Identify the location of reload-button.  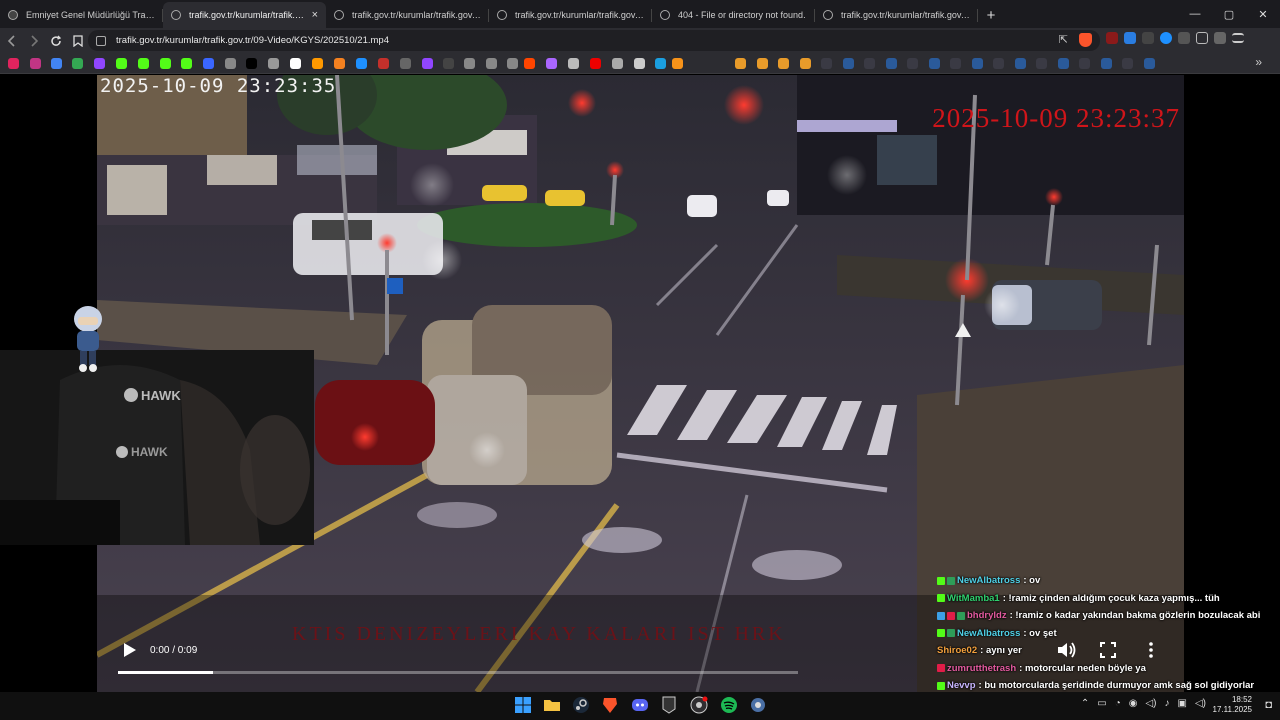
(56, 41).